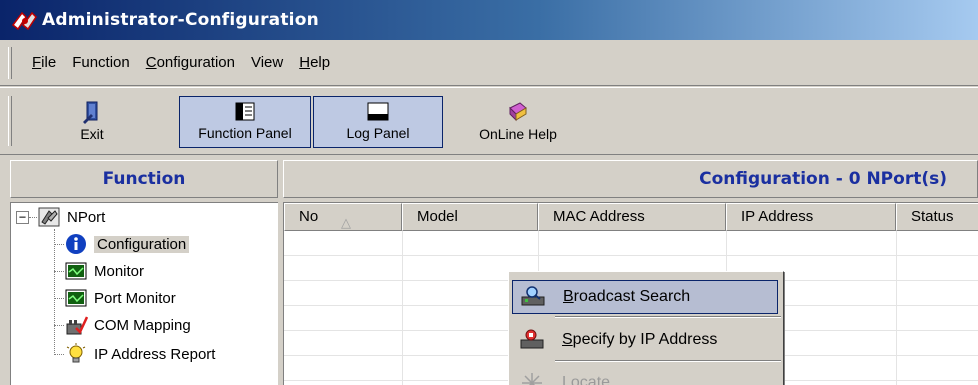 The height and width of the screenshot is (385, 978). What do you see at coordinates (245, 111) in the screenshot?
I see `function-panel-icon` at bounding box center [245, 111].